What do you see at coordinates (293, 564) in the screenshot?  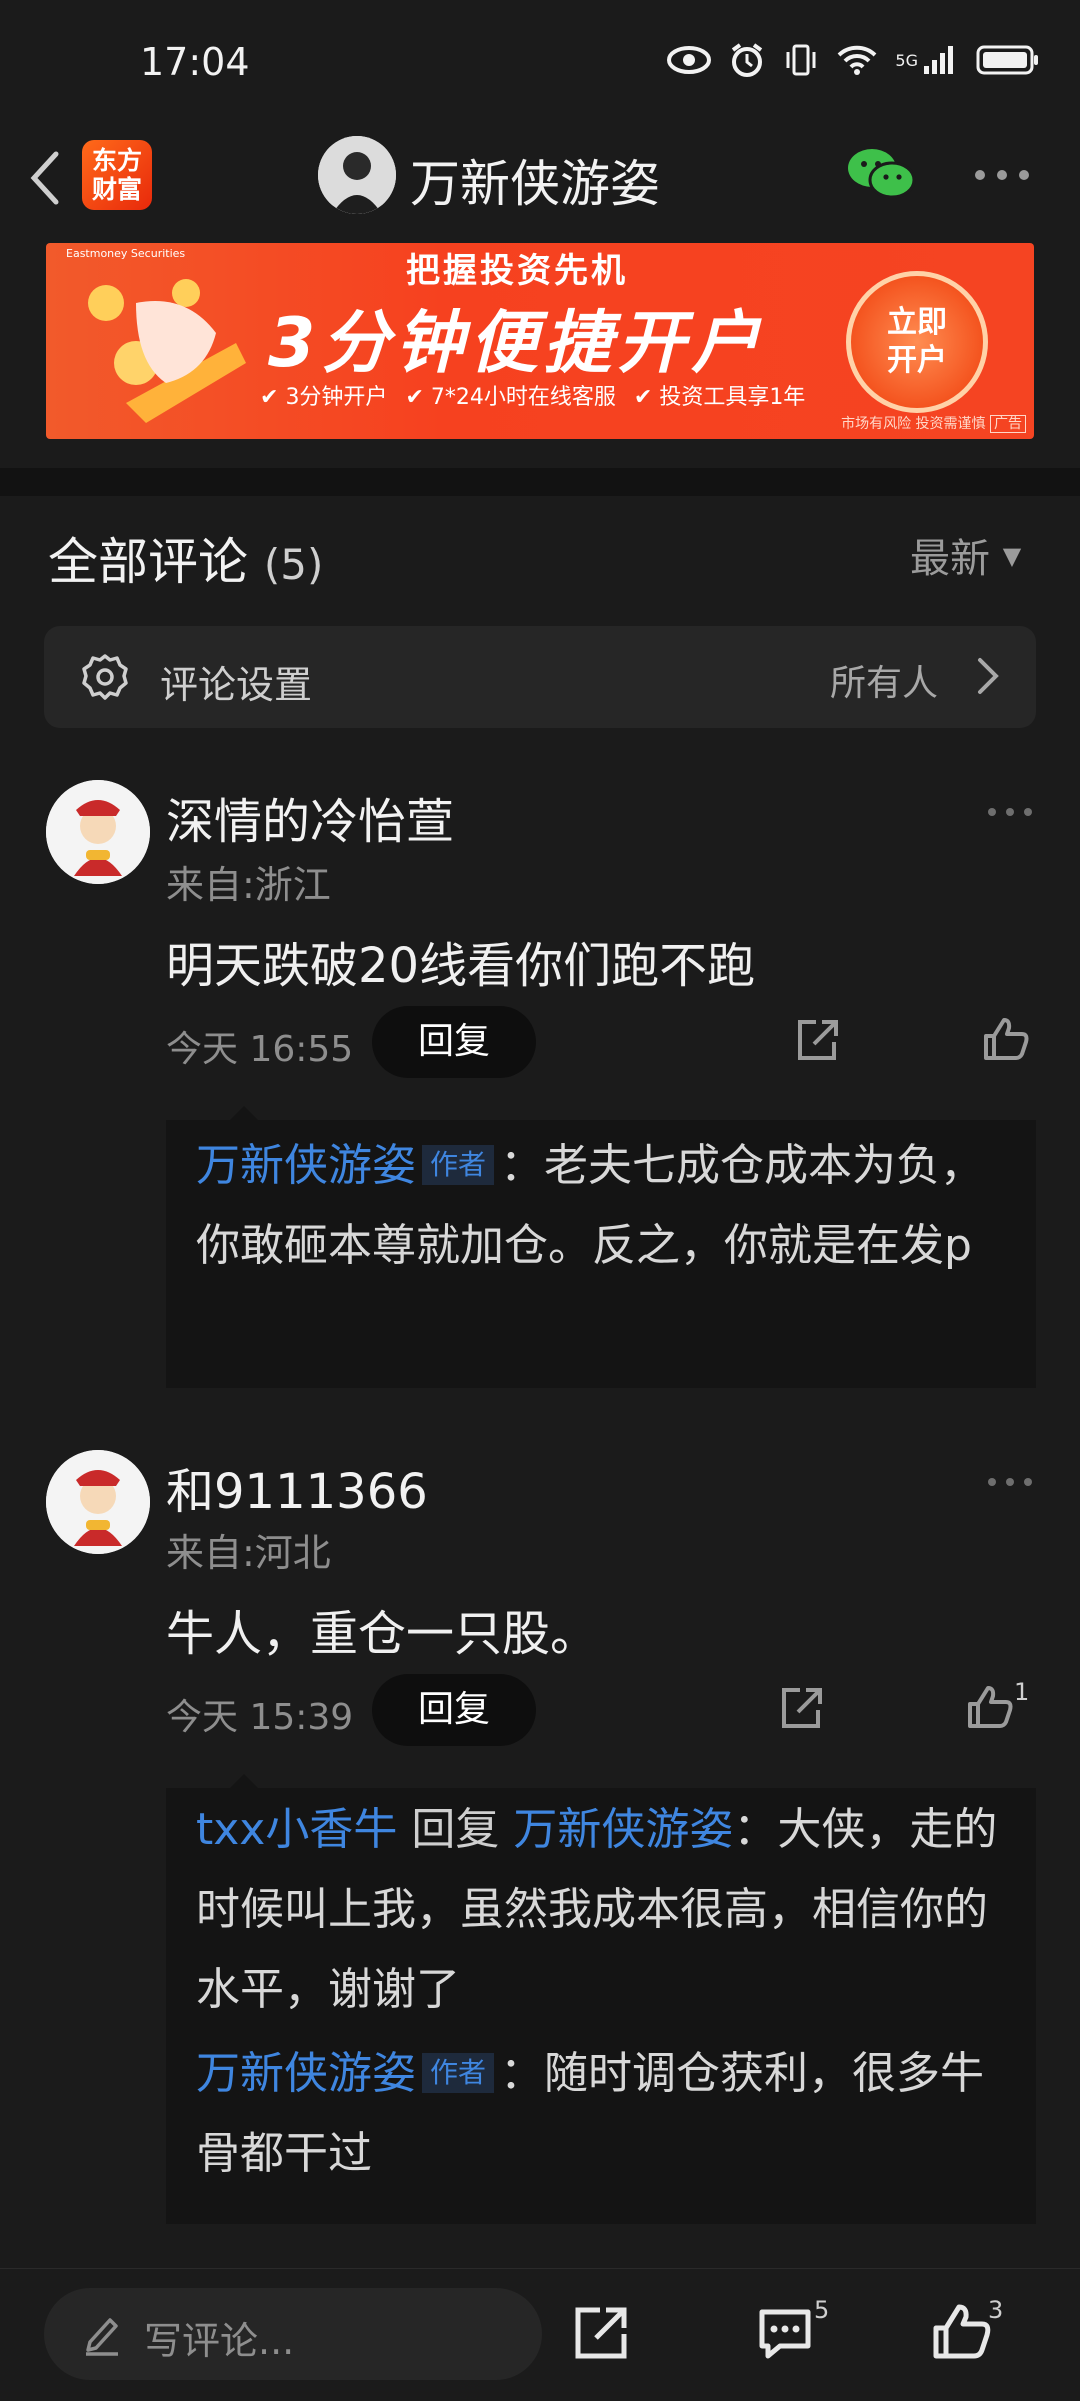 I see `comments-count: (5)` at bounding box center [293, 564].